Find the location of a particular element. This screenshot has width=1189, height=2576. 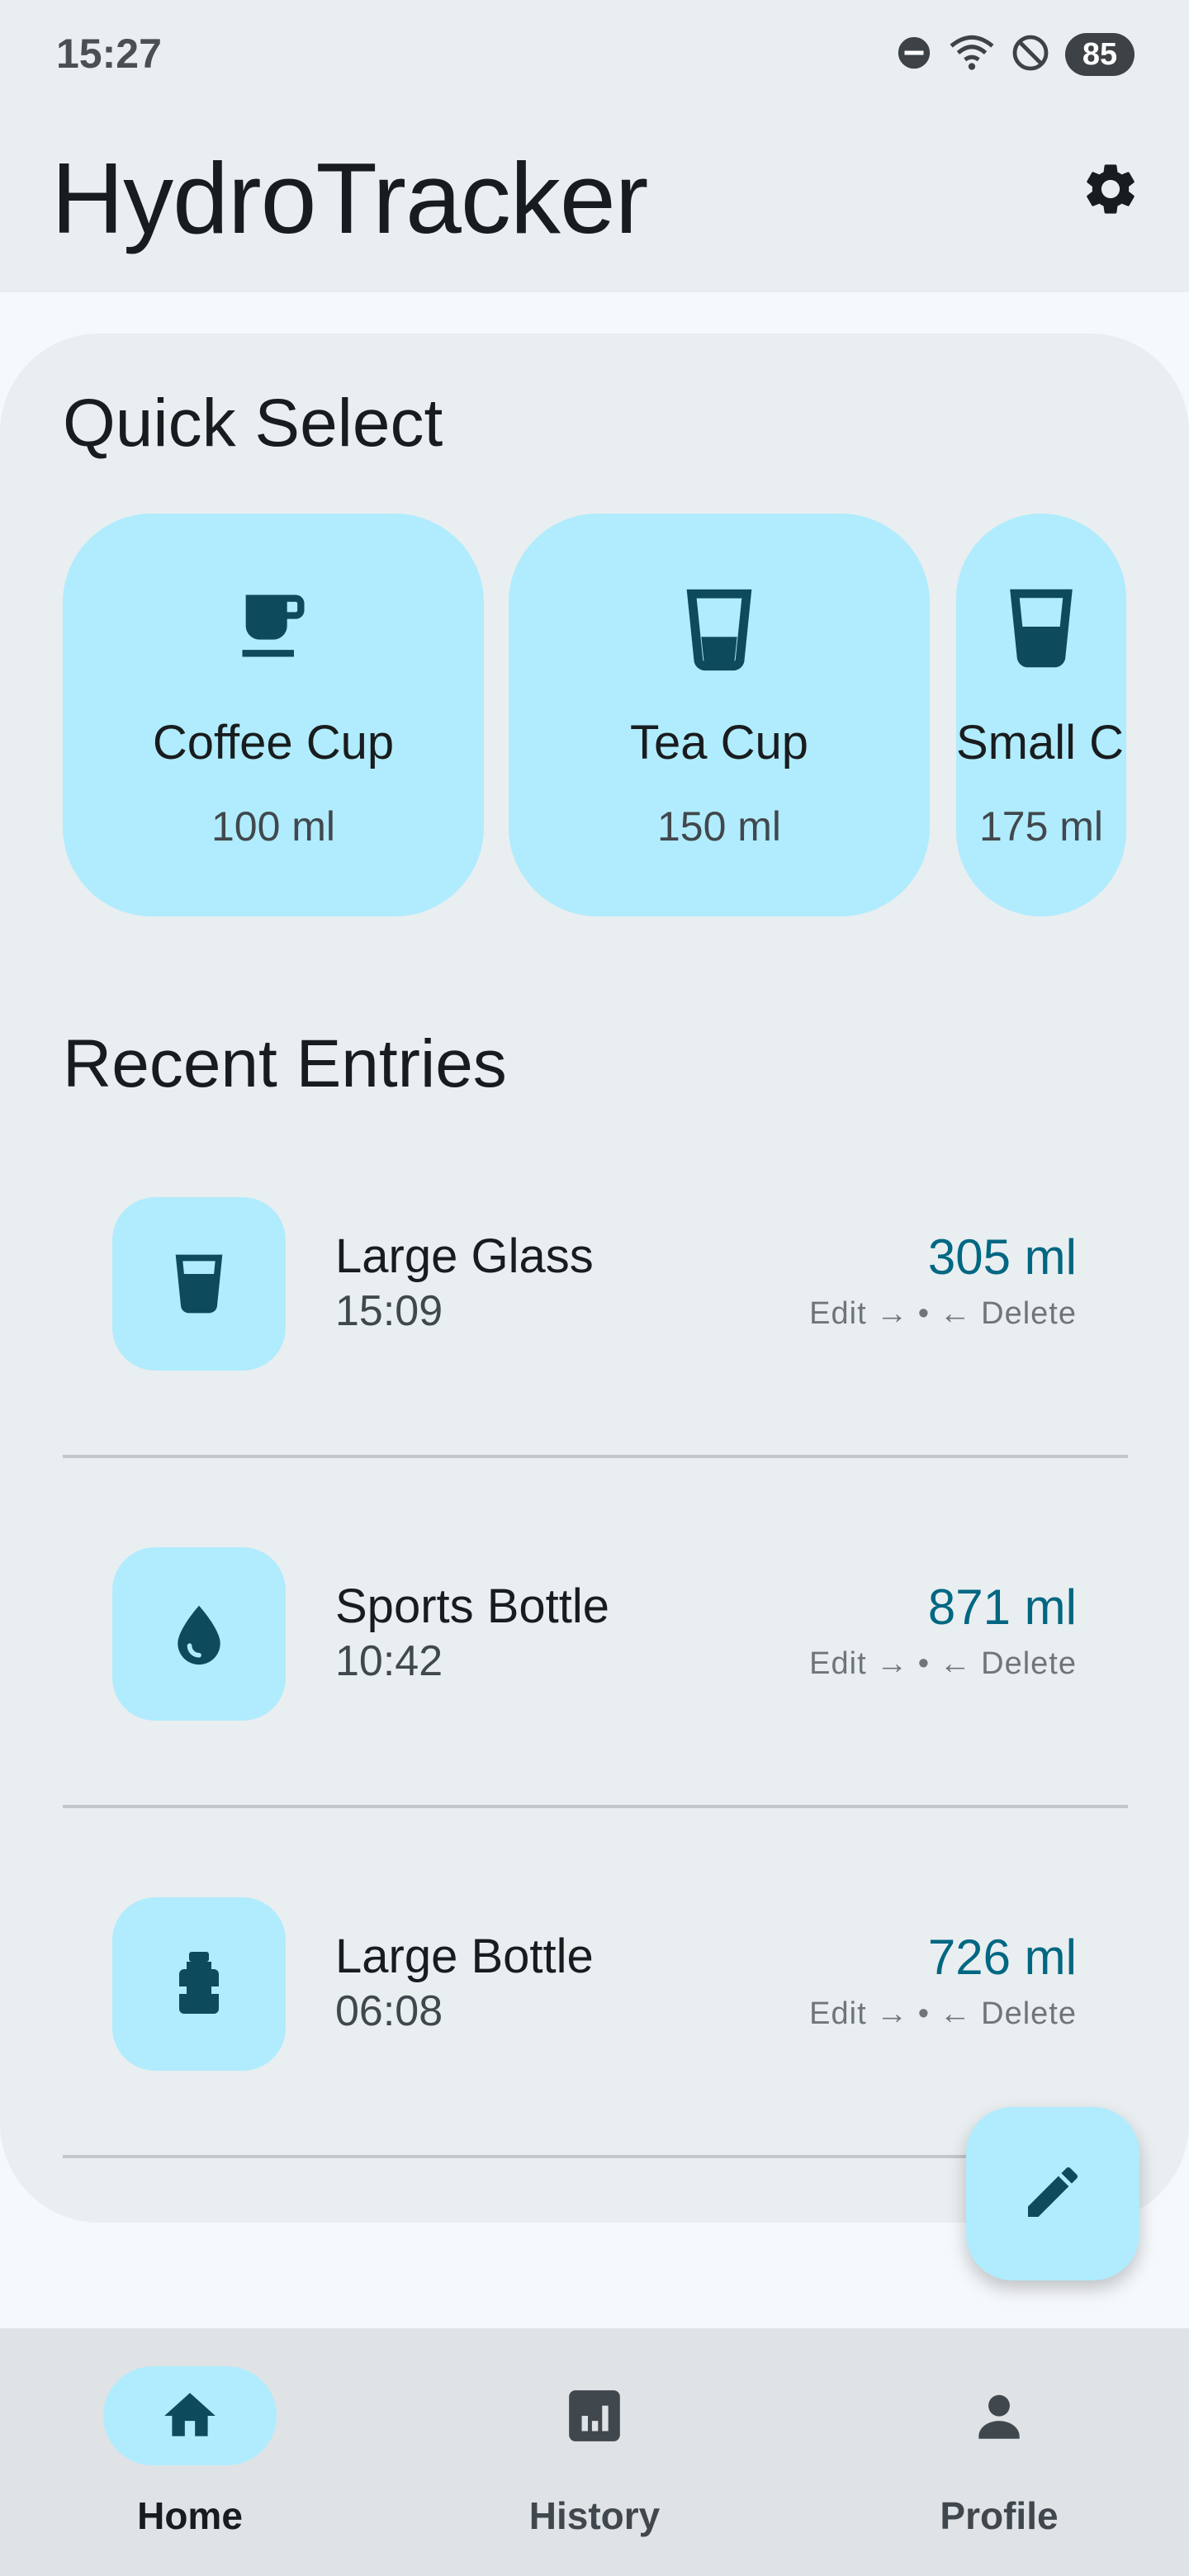

quick-select-volume: 150 ml is located at coordinates (719, 826).